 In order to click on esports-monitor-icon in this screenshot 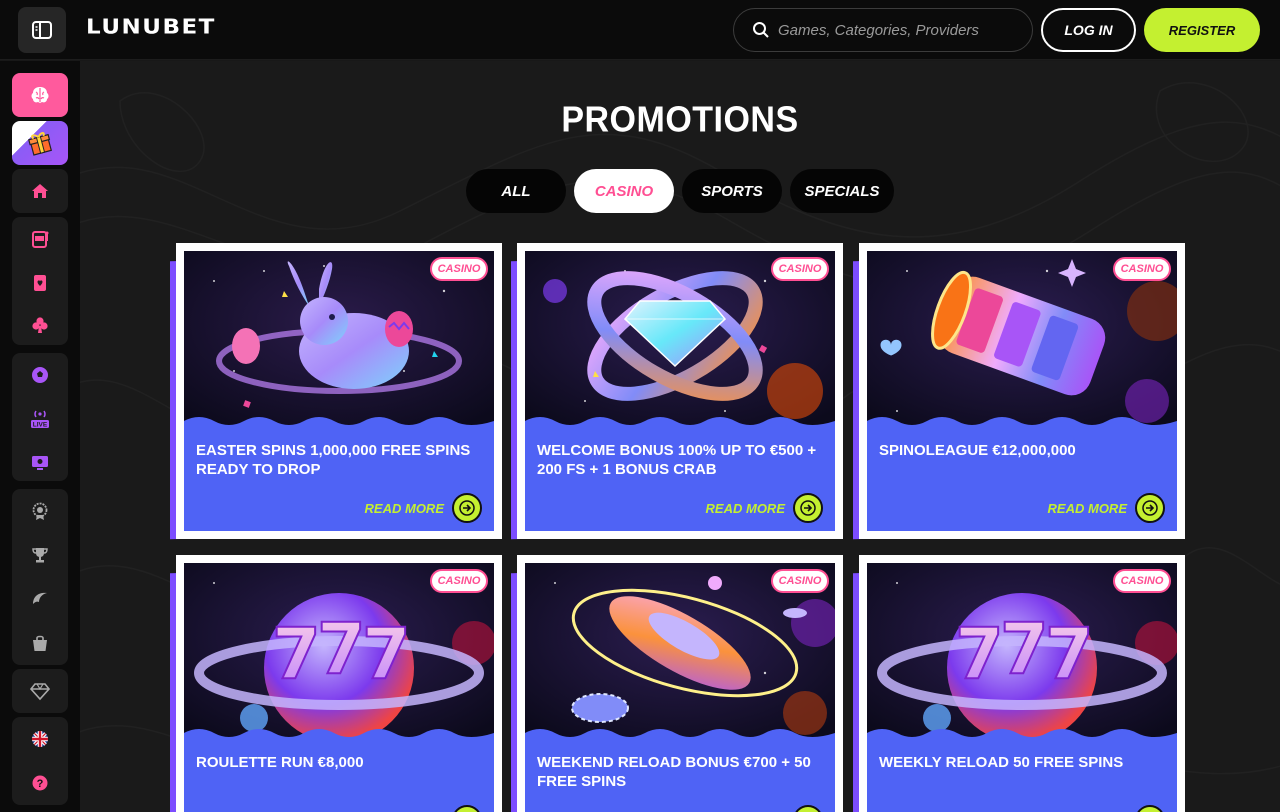, I will do `click(40, 463)`.